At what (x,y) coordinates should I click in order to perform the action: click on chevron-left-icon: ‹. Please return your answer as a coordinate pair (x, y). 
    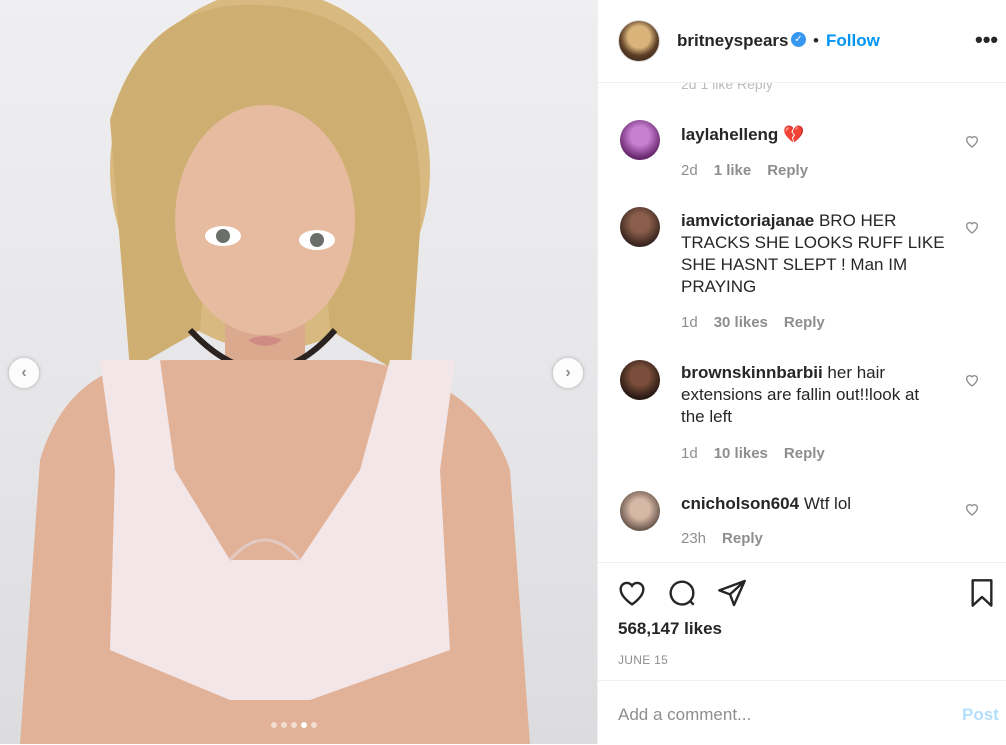
    Looking at the image, I should click on (24, 372).